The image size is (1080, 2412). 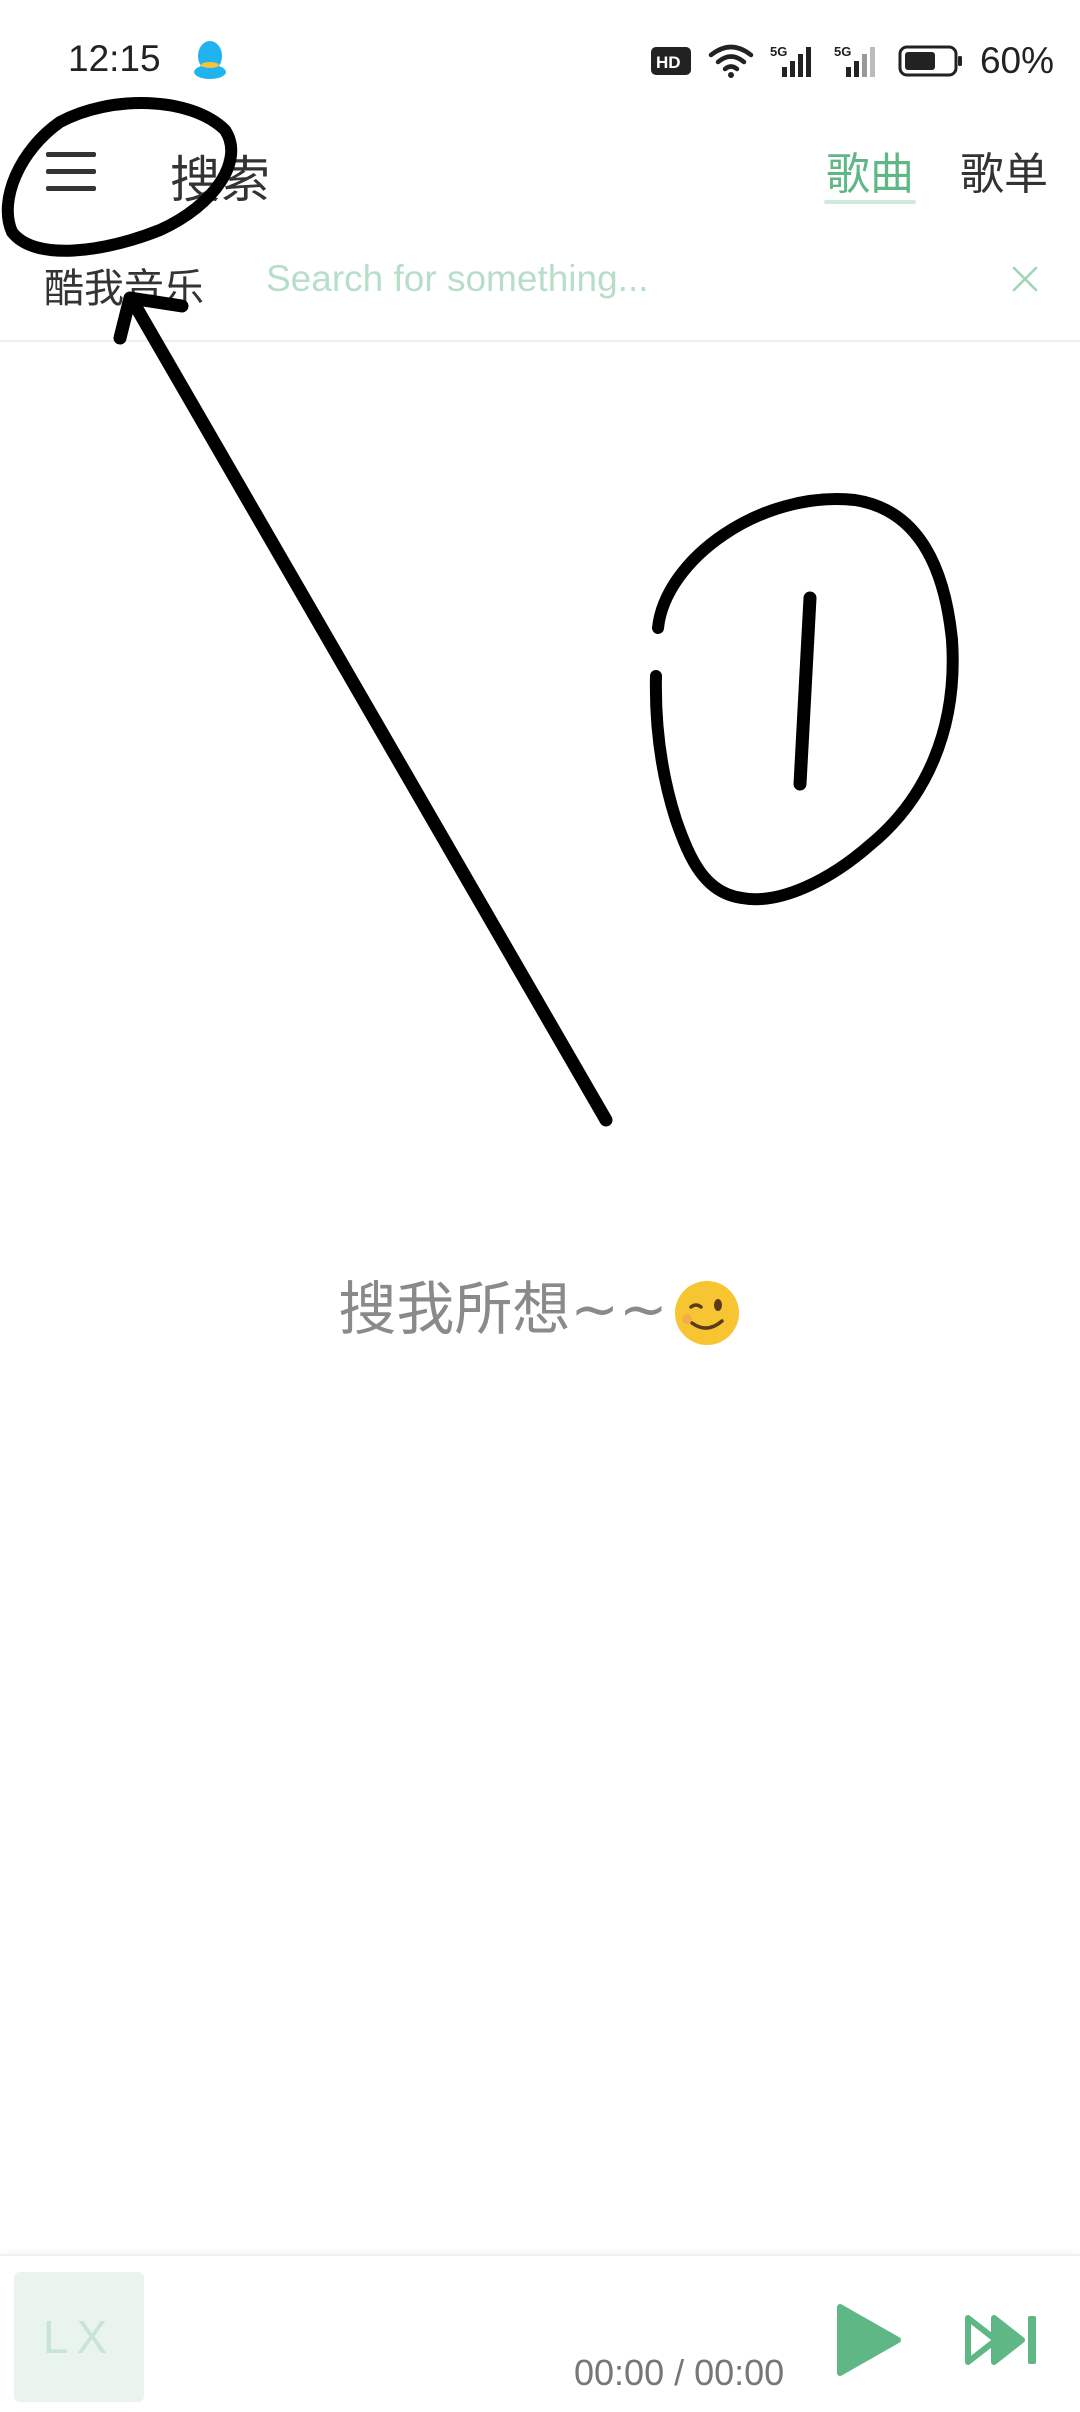 I want to click on search-header: 搜索 歌曲 歌单 酷我音乐, so click(x=540, y=231).